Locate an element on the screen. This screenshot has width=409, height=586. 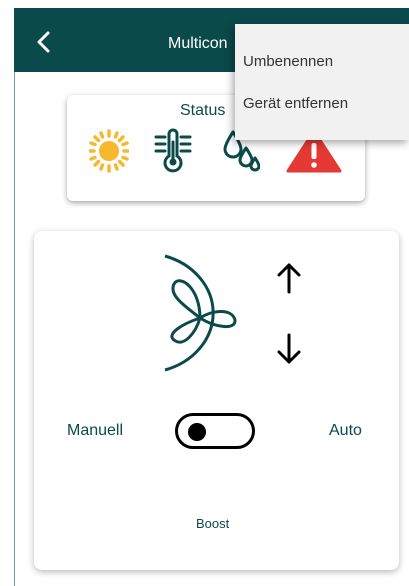
overflow-menu: Umbenennen Gerät entfernen is located at coordinates (322, 82).